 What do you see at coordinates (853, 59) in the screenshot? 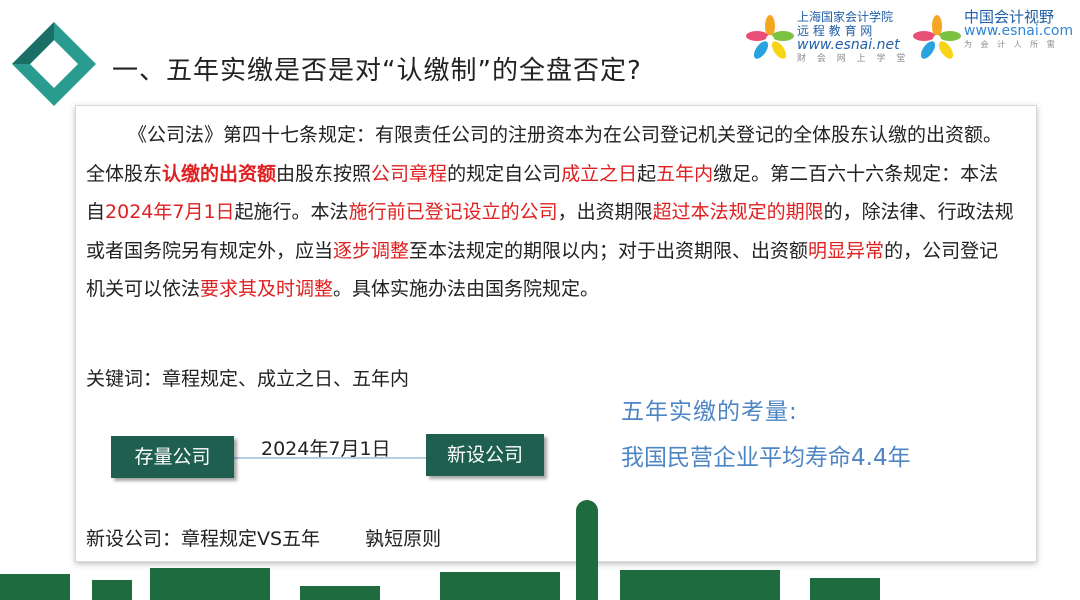
I see `brand-sub: 财 会 网 上 学 堂` at bounding box center [853, 59].